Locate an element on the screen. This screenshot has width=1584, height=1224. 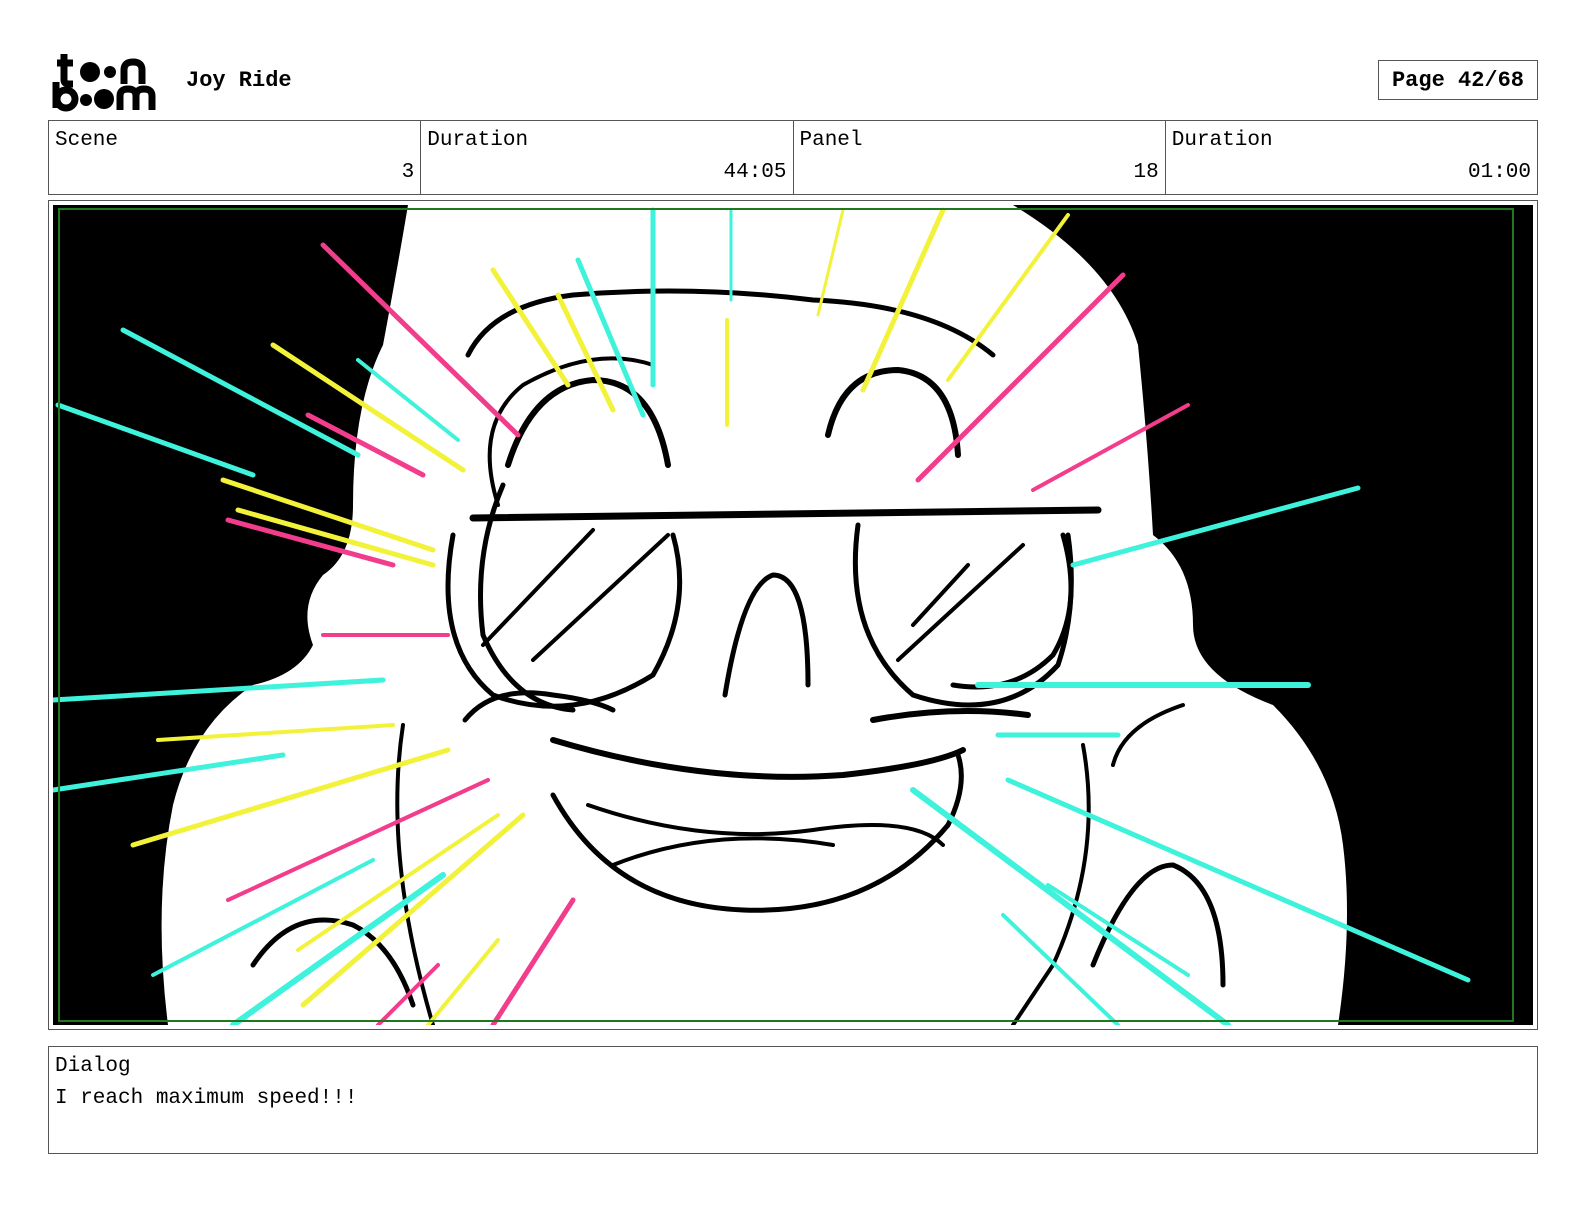
scene-cell: Scene 3 is located at coordinates (235, 157).